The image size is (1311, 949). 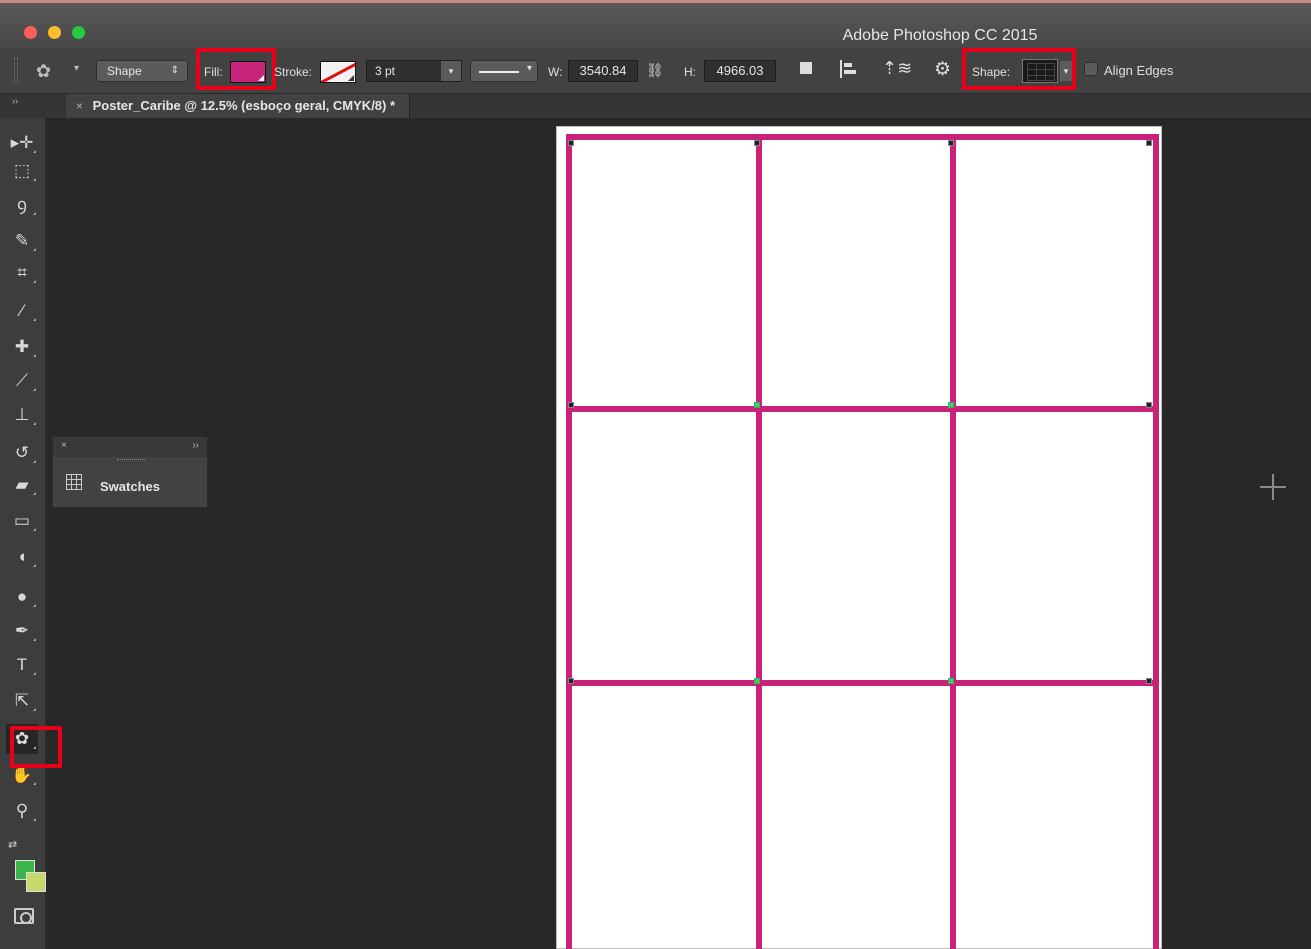 I want to click on gradient-tool-icon: ▭, so click(x=22, y=521).